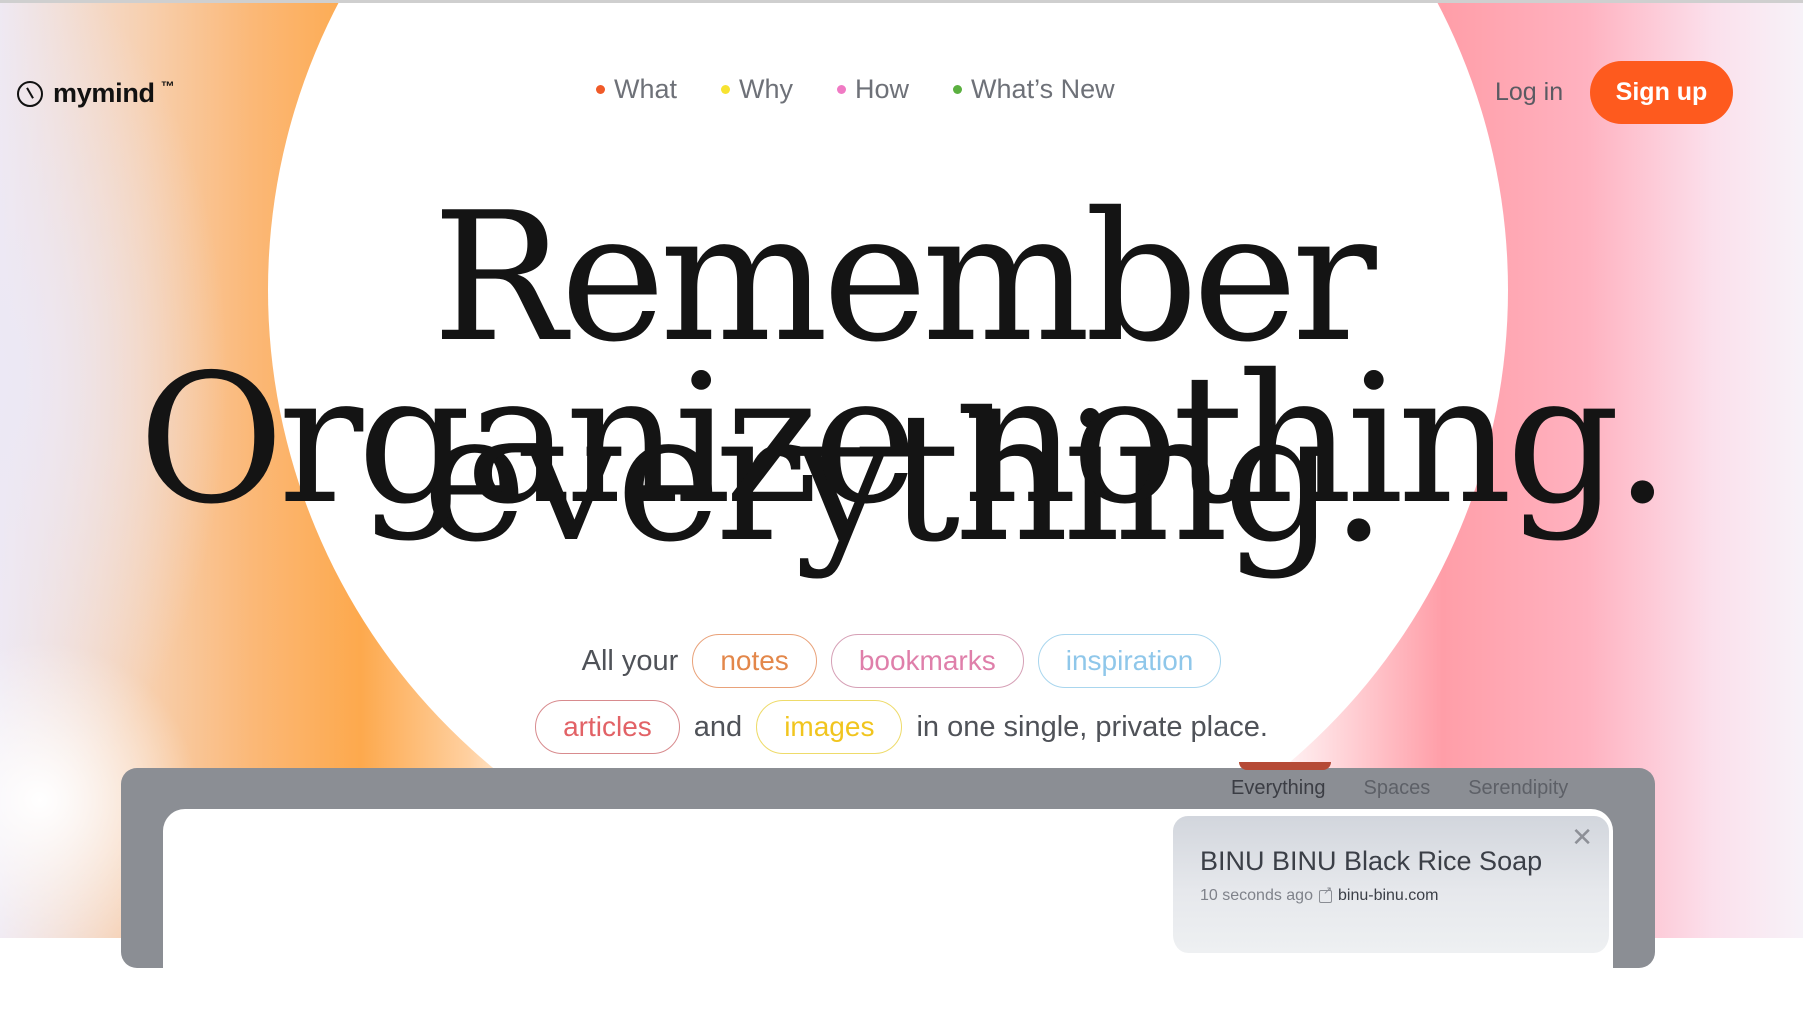 The height and width of the screenshot is (1009, 1803). I want to click on pill-articles: articles, so click(607, 727).